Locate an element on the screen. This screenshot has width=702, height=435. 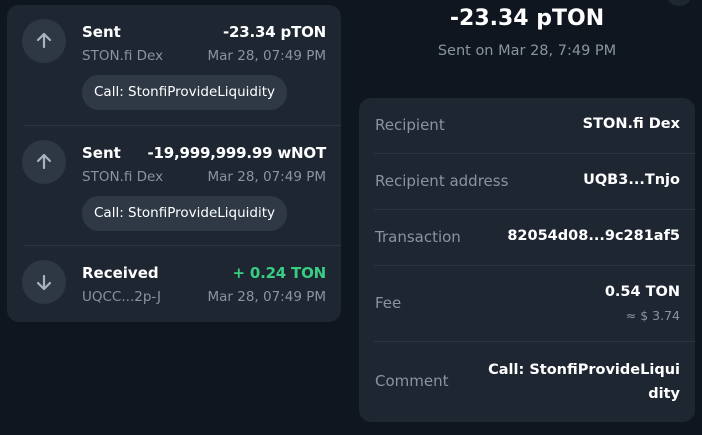
transaction-label: Transaction is located at coordinates (418, 237).